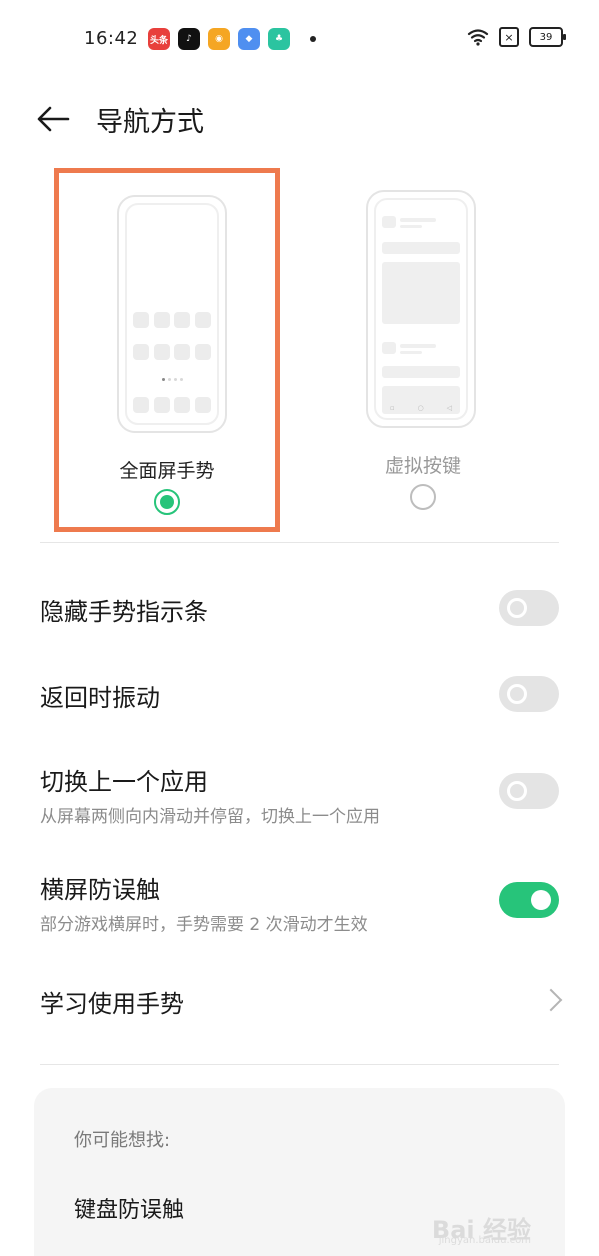  I want to click on setting-label: 横屏防误触, so click(100, 890).